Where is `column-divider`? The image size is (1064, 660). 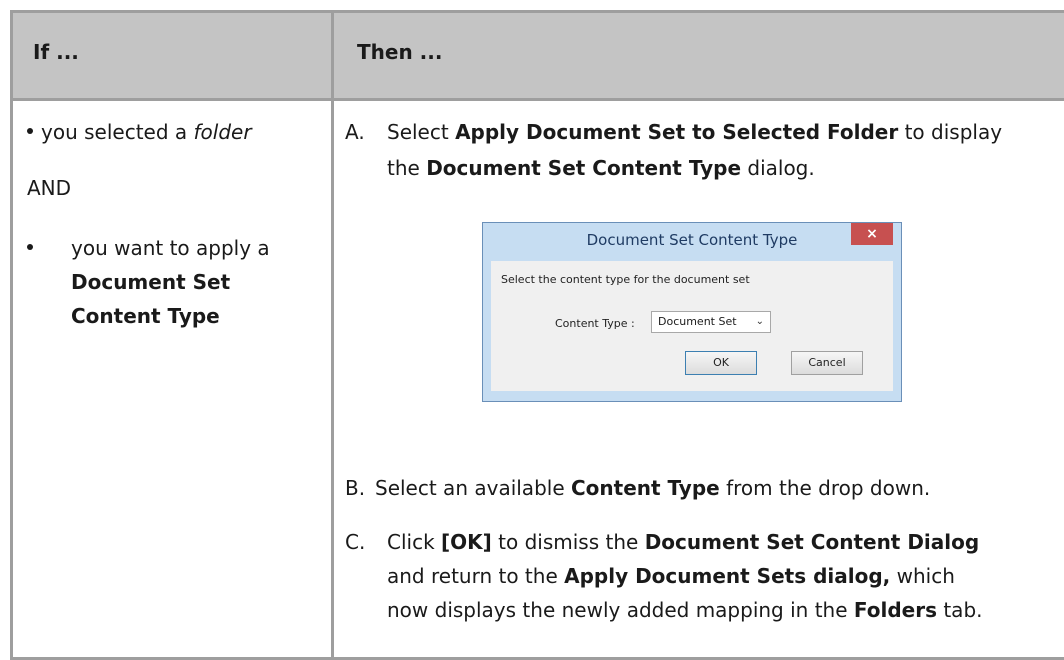
column-divider is located at coordinates (332, 335).